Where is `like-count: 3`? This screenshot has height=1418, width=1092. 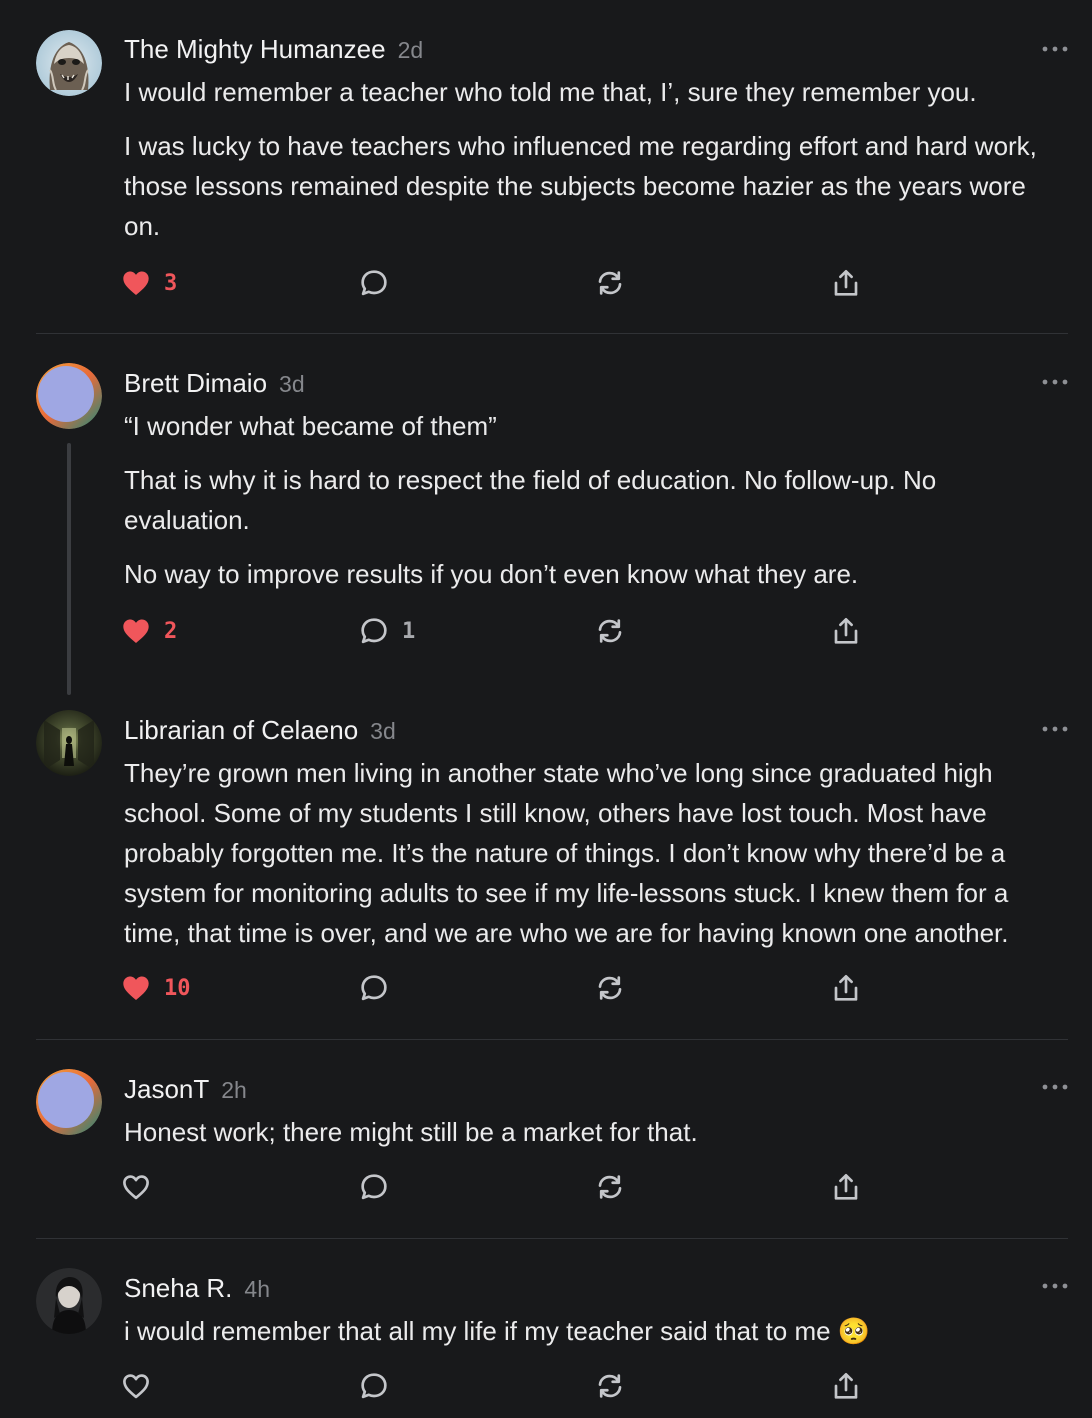
like-count: 3 is located at coordinates (171, 283).